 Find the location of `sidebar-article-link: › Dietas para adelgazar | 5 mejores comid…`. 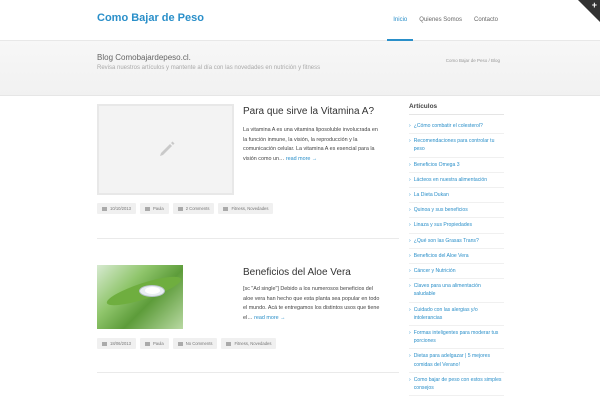

sidebar-article-link: › Dietas para adelgazar | 5 mejores comid… is located at coordinates (456, 361).